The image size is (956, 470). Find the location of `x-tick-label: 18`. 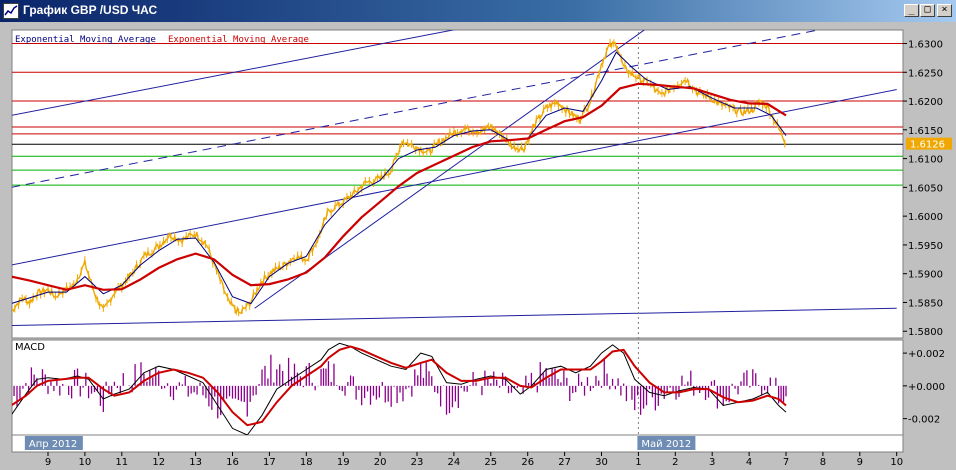

x-tick-label: 18 is located at coordinates (306, 462).